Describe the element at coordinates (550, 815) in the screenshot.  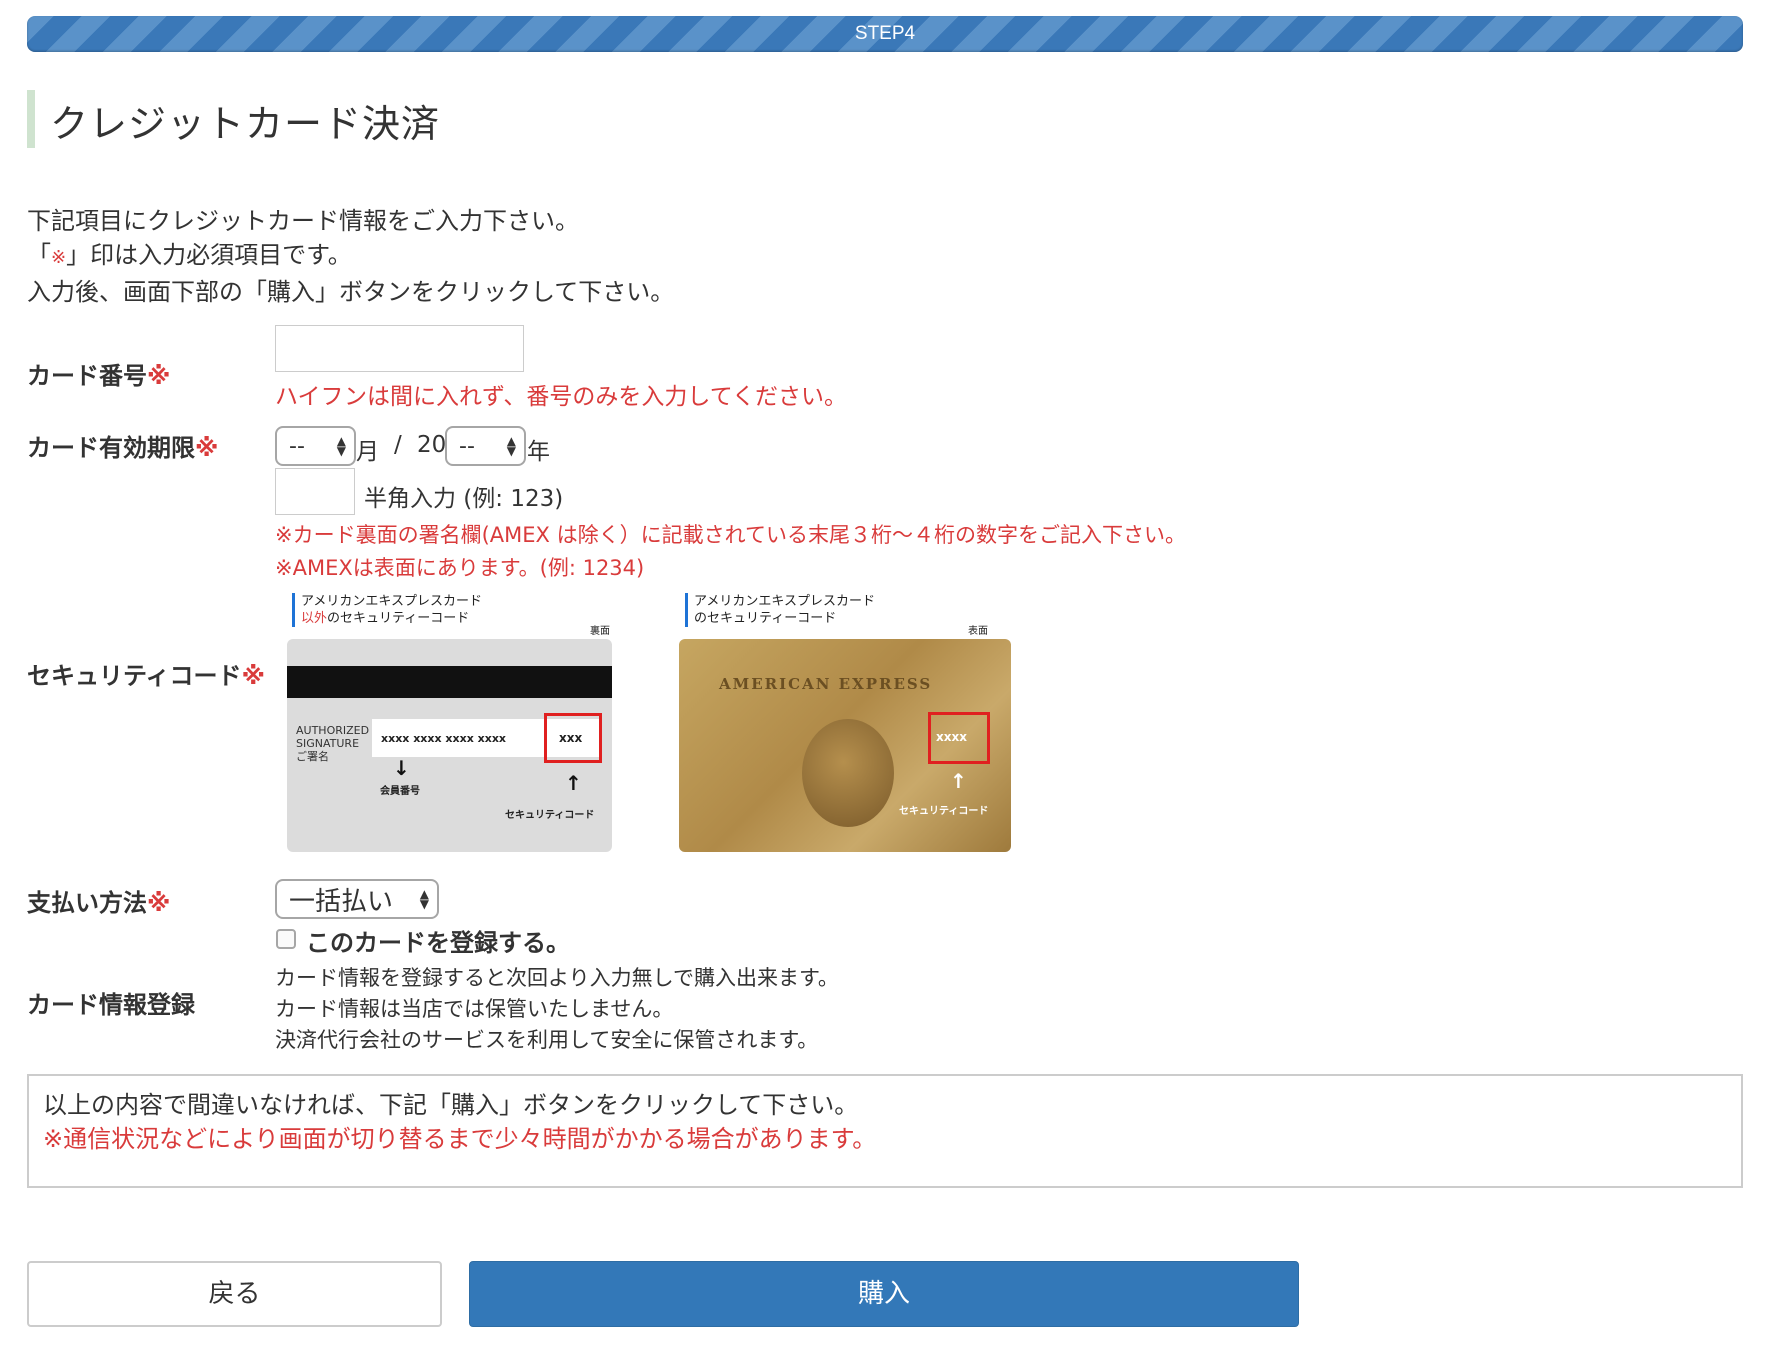
I see `back-security-code-label: セキュリティコード` at that location.